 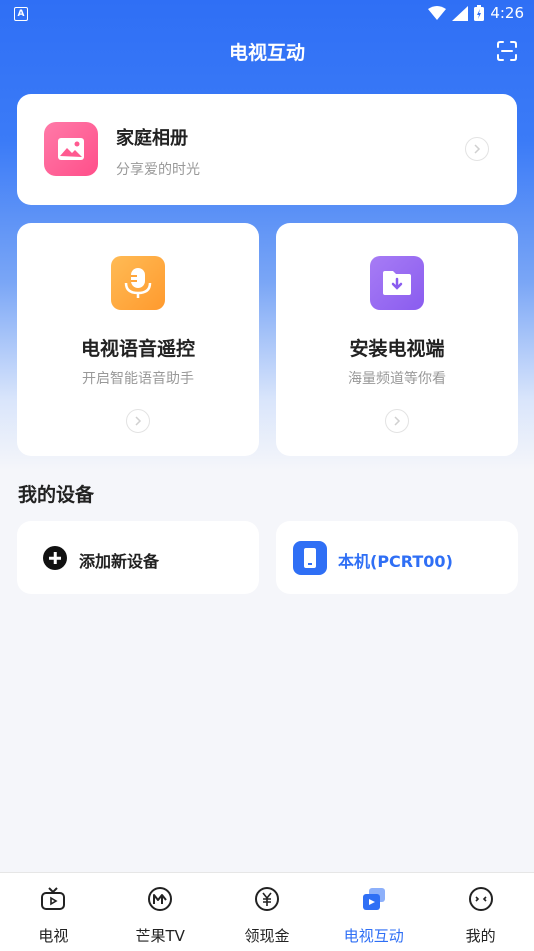 What do you see at coordinates (373, 912) in the screenshot?
I see `tab-tv-interact: 电视互动` at bounding box center [373, 912].